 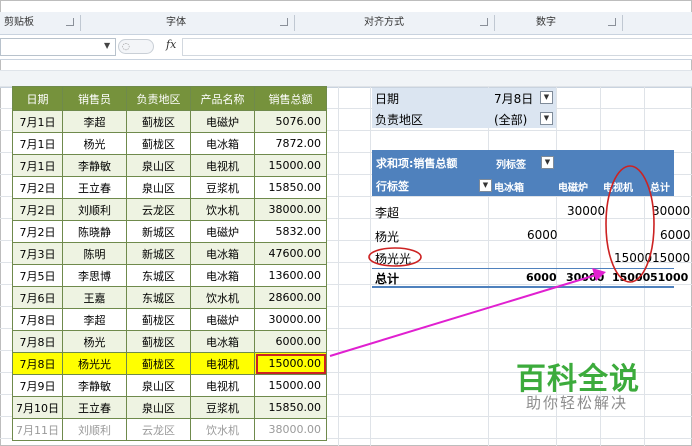 I want to click on annotation-arrow-line, so click(x=463, y=315).